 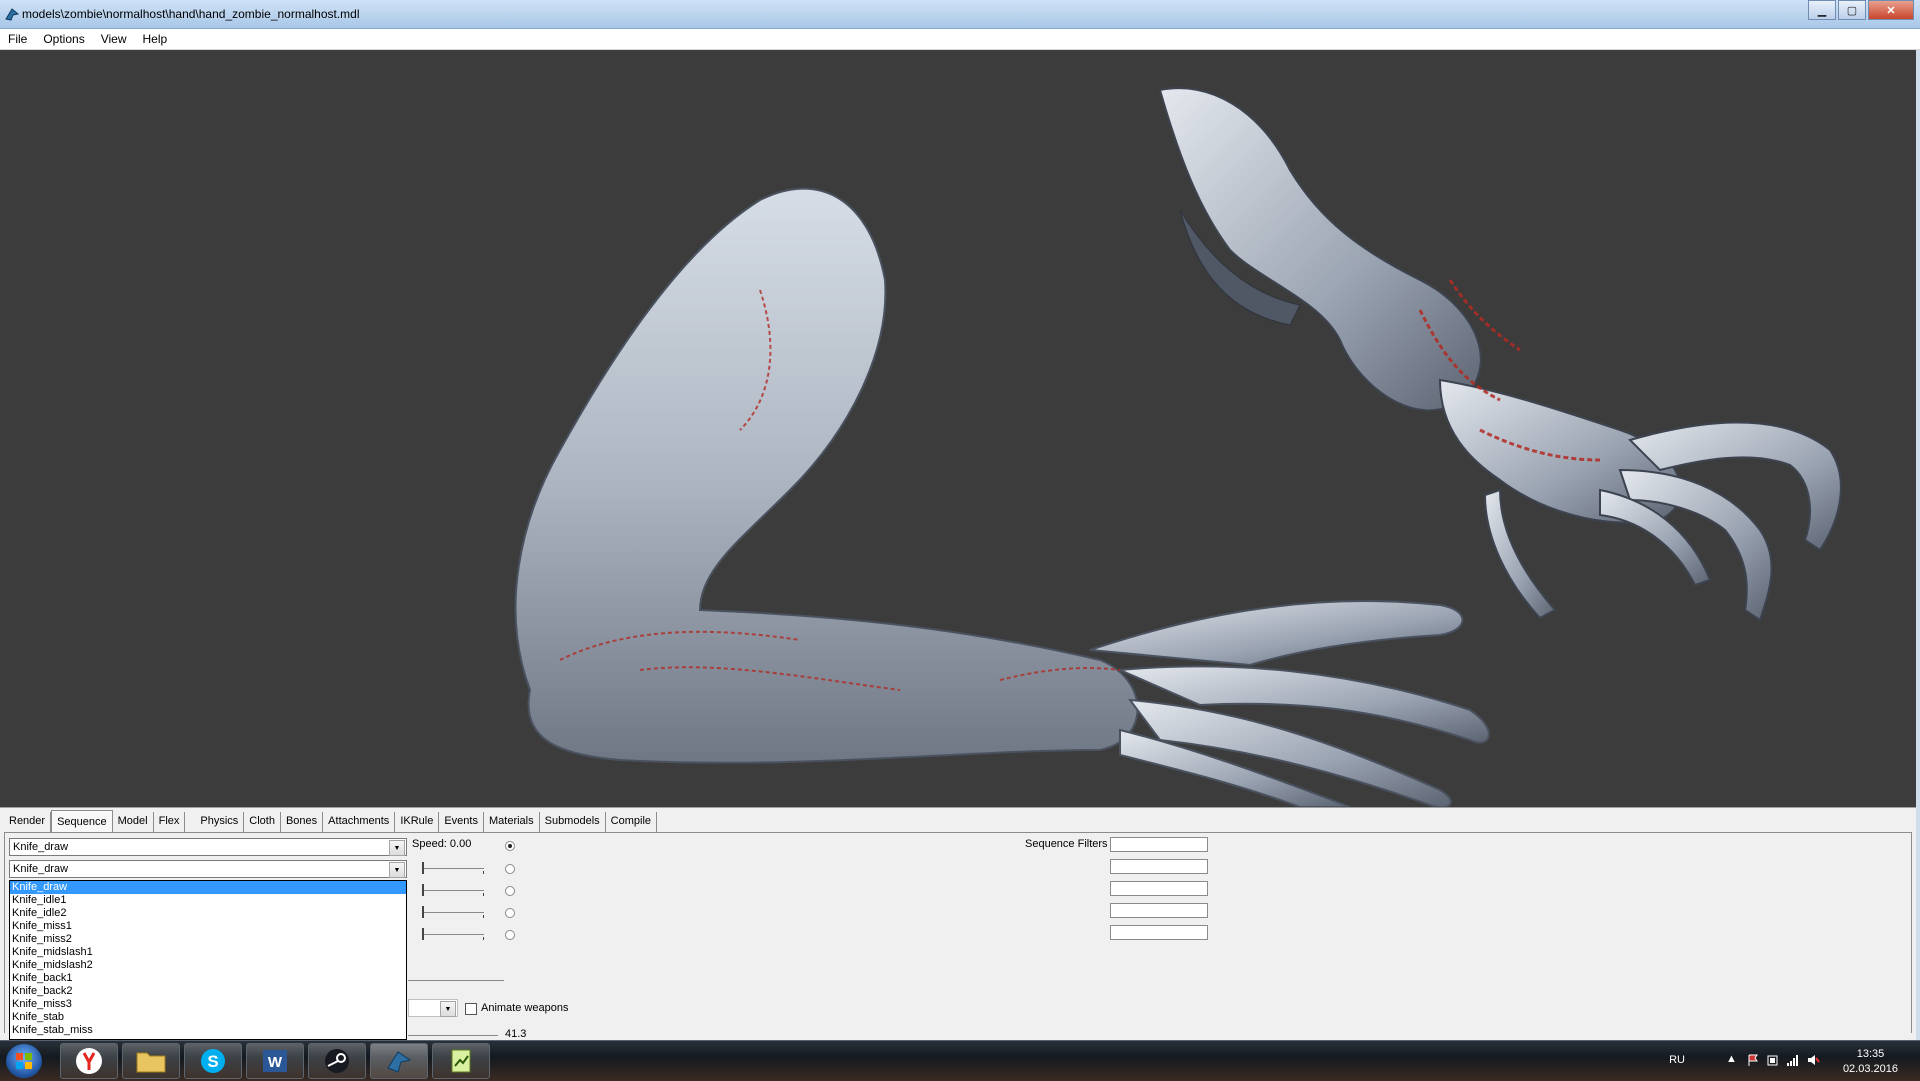 What do you see at coordinates (1822, 10) in the screenshot?
I see `minimize-button: ▁` at bounding box center [1822, 10].